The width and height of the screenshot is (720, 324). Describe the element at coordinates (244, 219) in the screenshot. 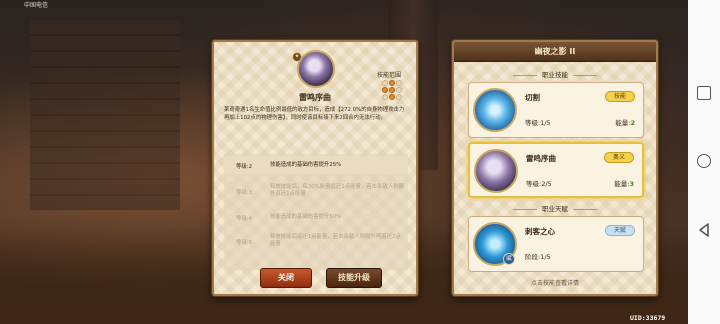

I see `level-label: 等级:4` at that location.